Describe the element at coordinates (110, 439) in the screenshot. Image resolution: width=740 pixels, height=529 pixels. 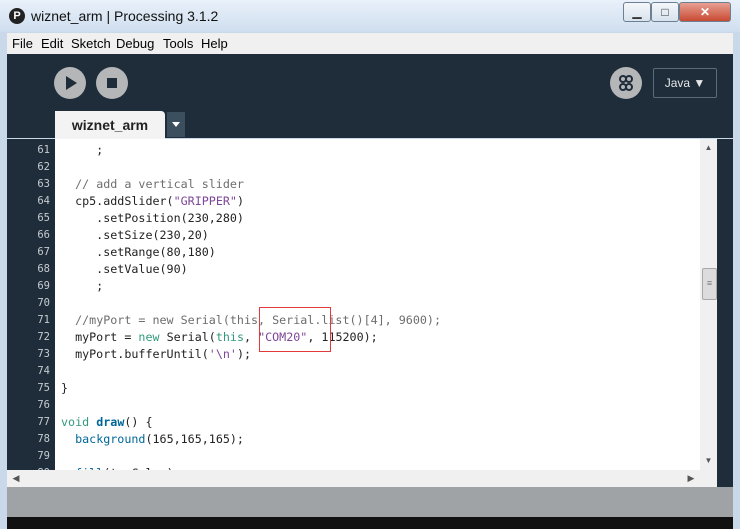
I see `code-token: background` at that location.